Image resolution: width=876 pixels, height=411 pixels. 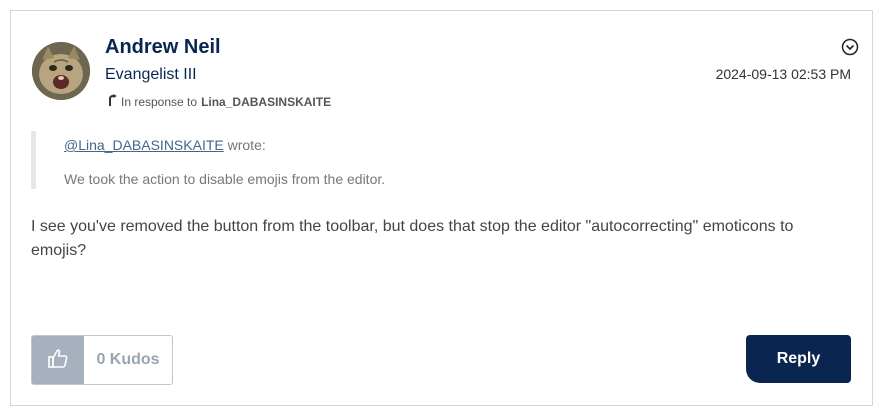 What do you see at coordinates (244, 145) in the screenshot?
I see `quote-wrote-label: wrote:` at bounding box center [244, 145].